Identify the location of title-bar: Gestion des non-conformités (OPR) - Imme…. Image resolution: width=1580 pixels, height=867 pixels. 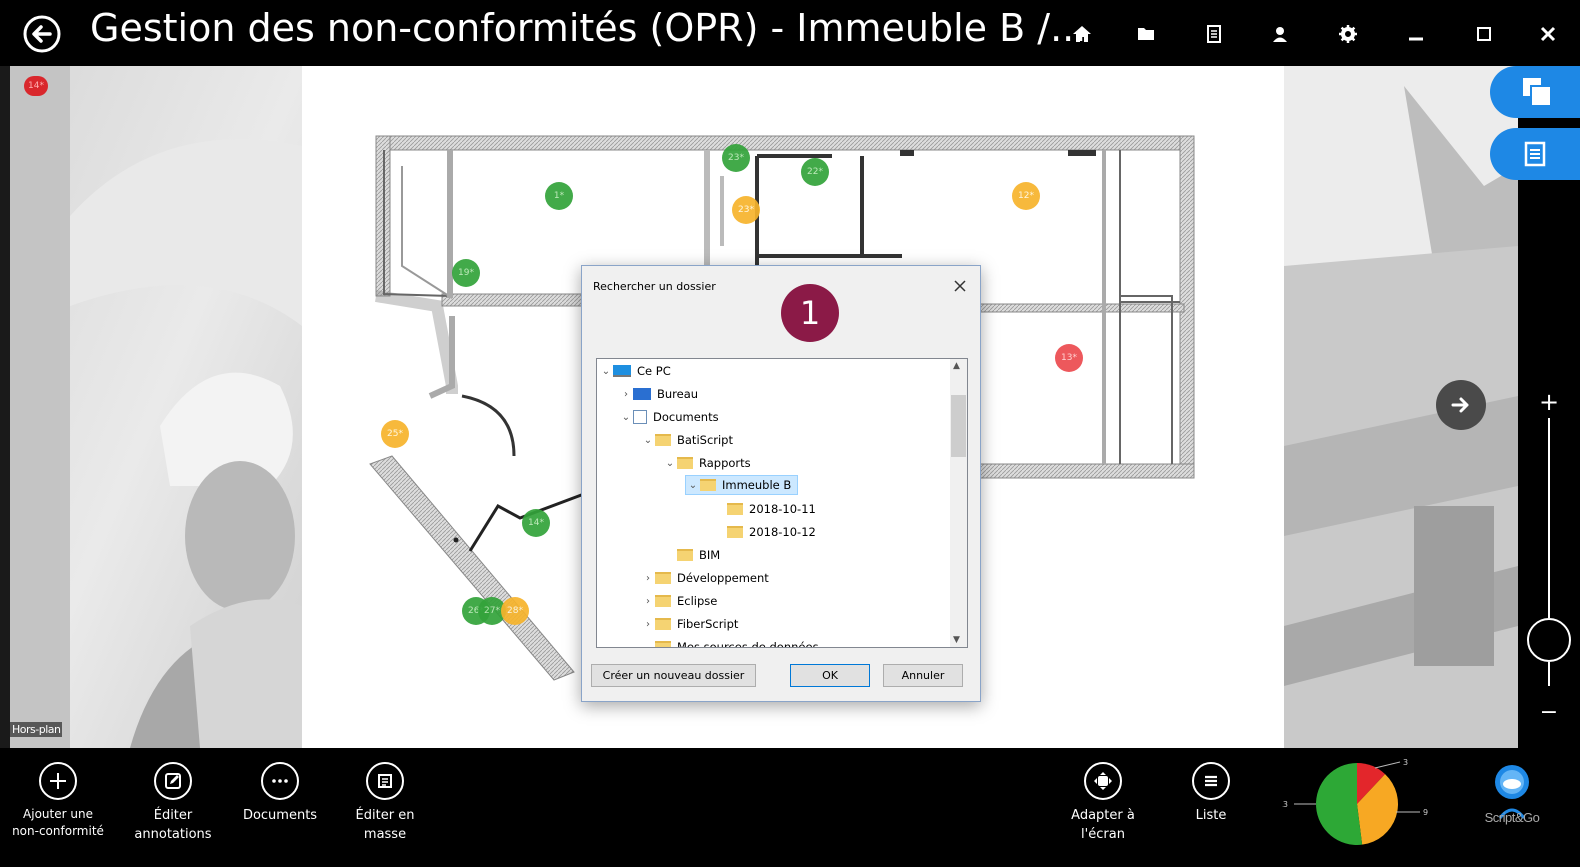
(790, 33).